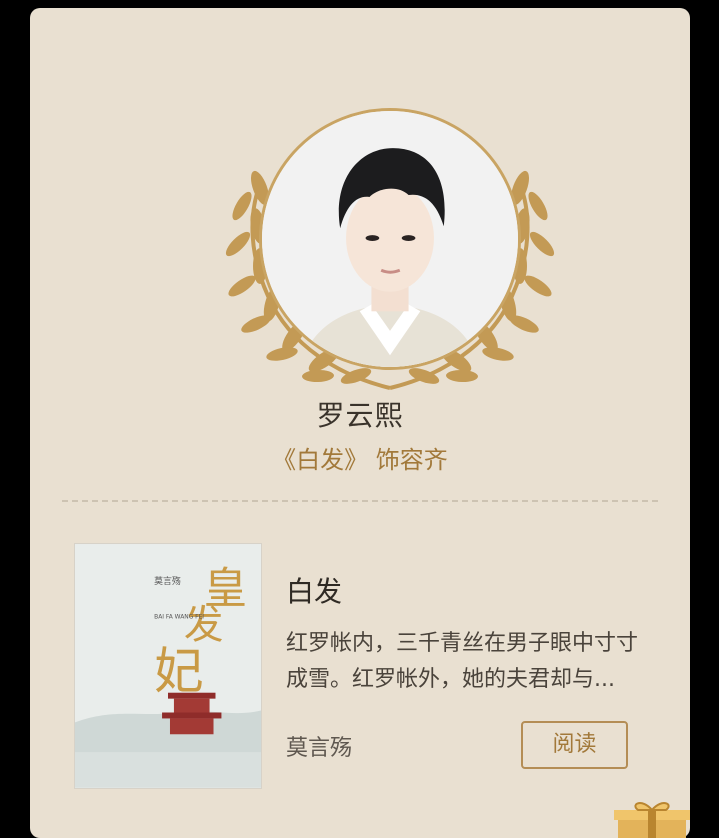  What do you see at coordinates (360, 415) in the screenshot?
I see `actor-name: 罗云熙` at bounding box center [360, 415].